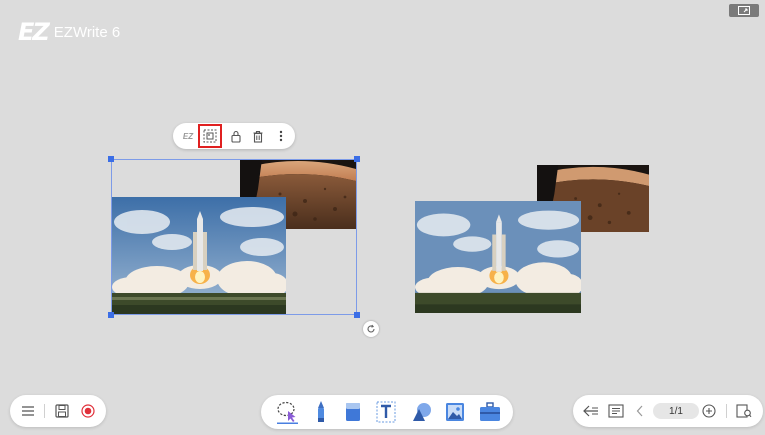 Image resolution: width=765 pixels, height=435 pixels. I want to click on resize-handle-top-right, so click(357, 159).